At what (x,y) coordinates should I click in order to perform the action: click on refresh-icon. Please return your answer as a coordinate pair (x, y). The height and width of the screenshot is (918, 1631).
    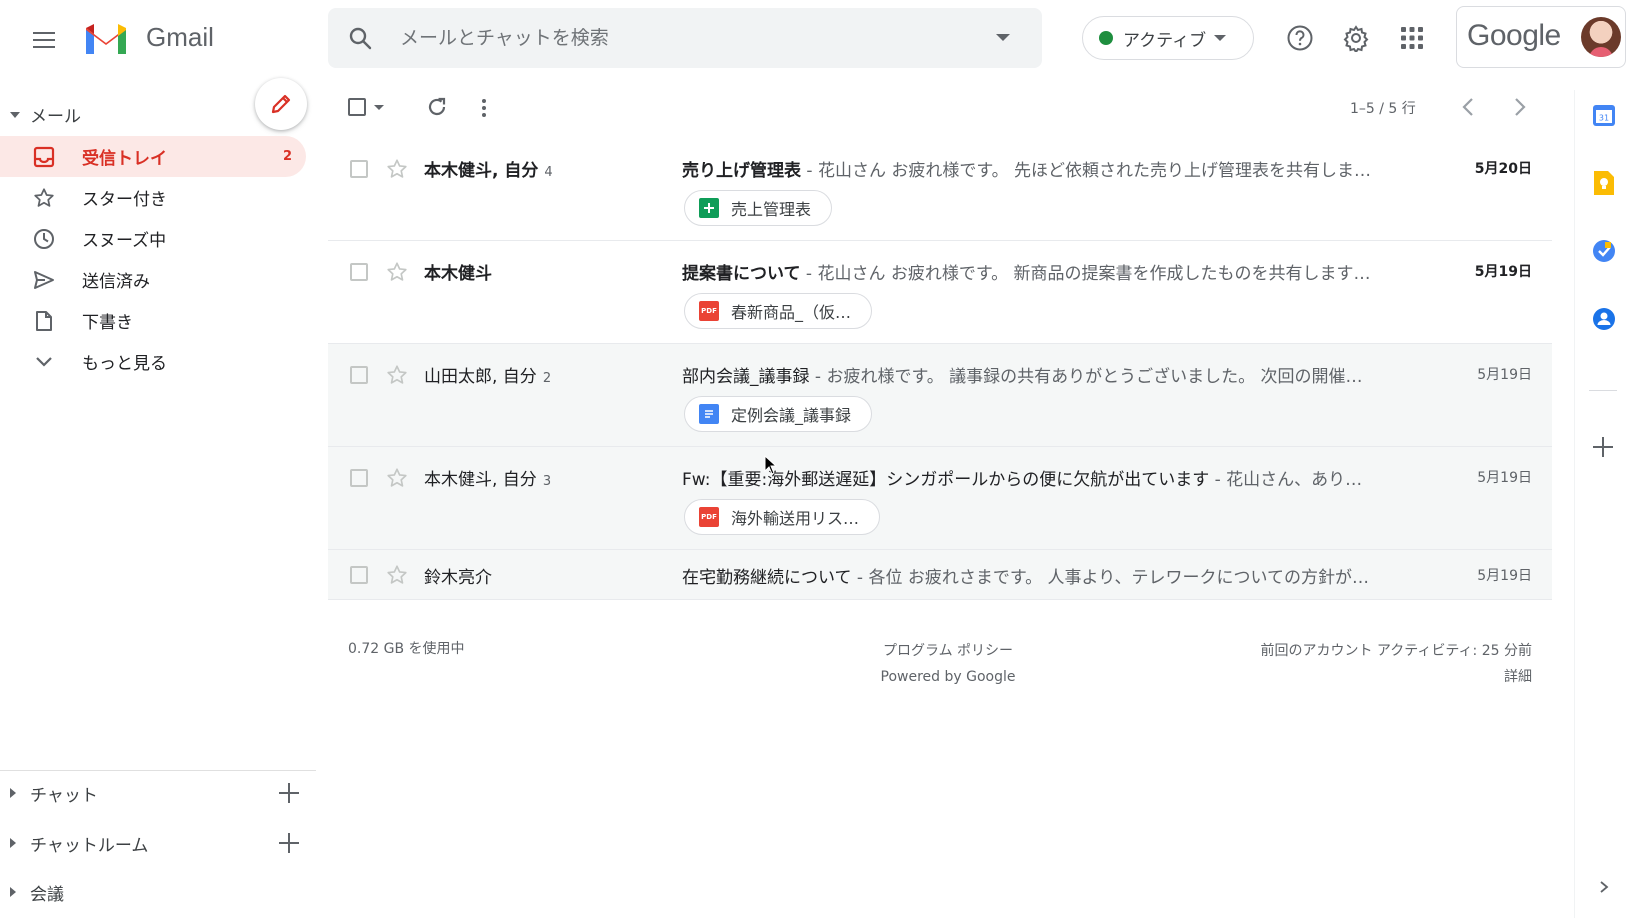
    Looking at the image, I should click on (437, 107).